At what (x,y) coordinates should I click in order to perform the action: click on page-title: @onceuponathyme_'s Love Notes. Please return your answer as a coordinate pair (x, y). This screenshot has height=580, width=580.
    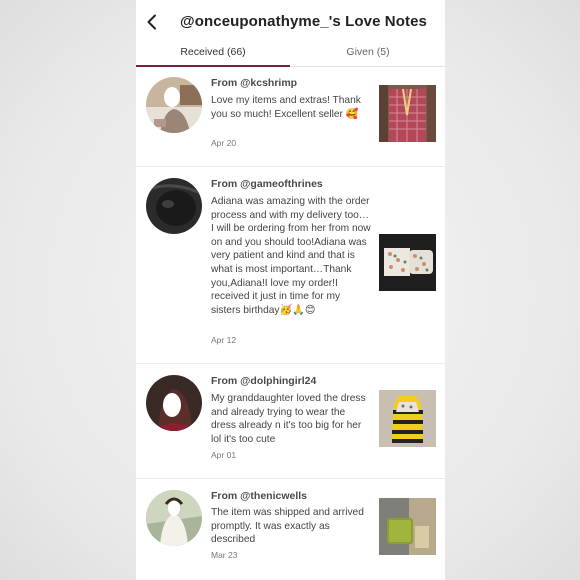
    Looking at the image, I should click on (303, 21).